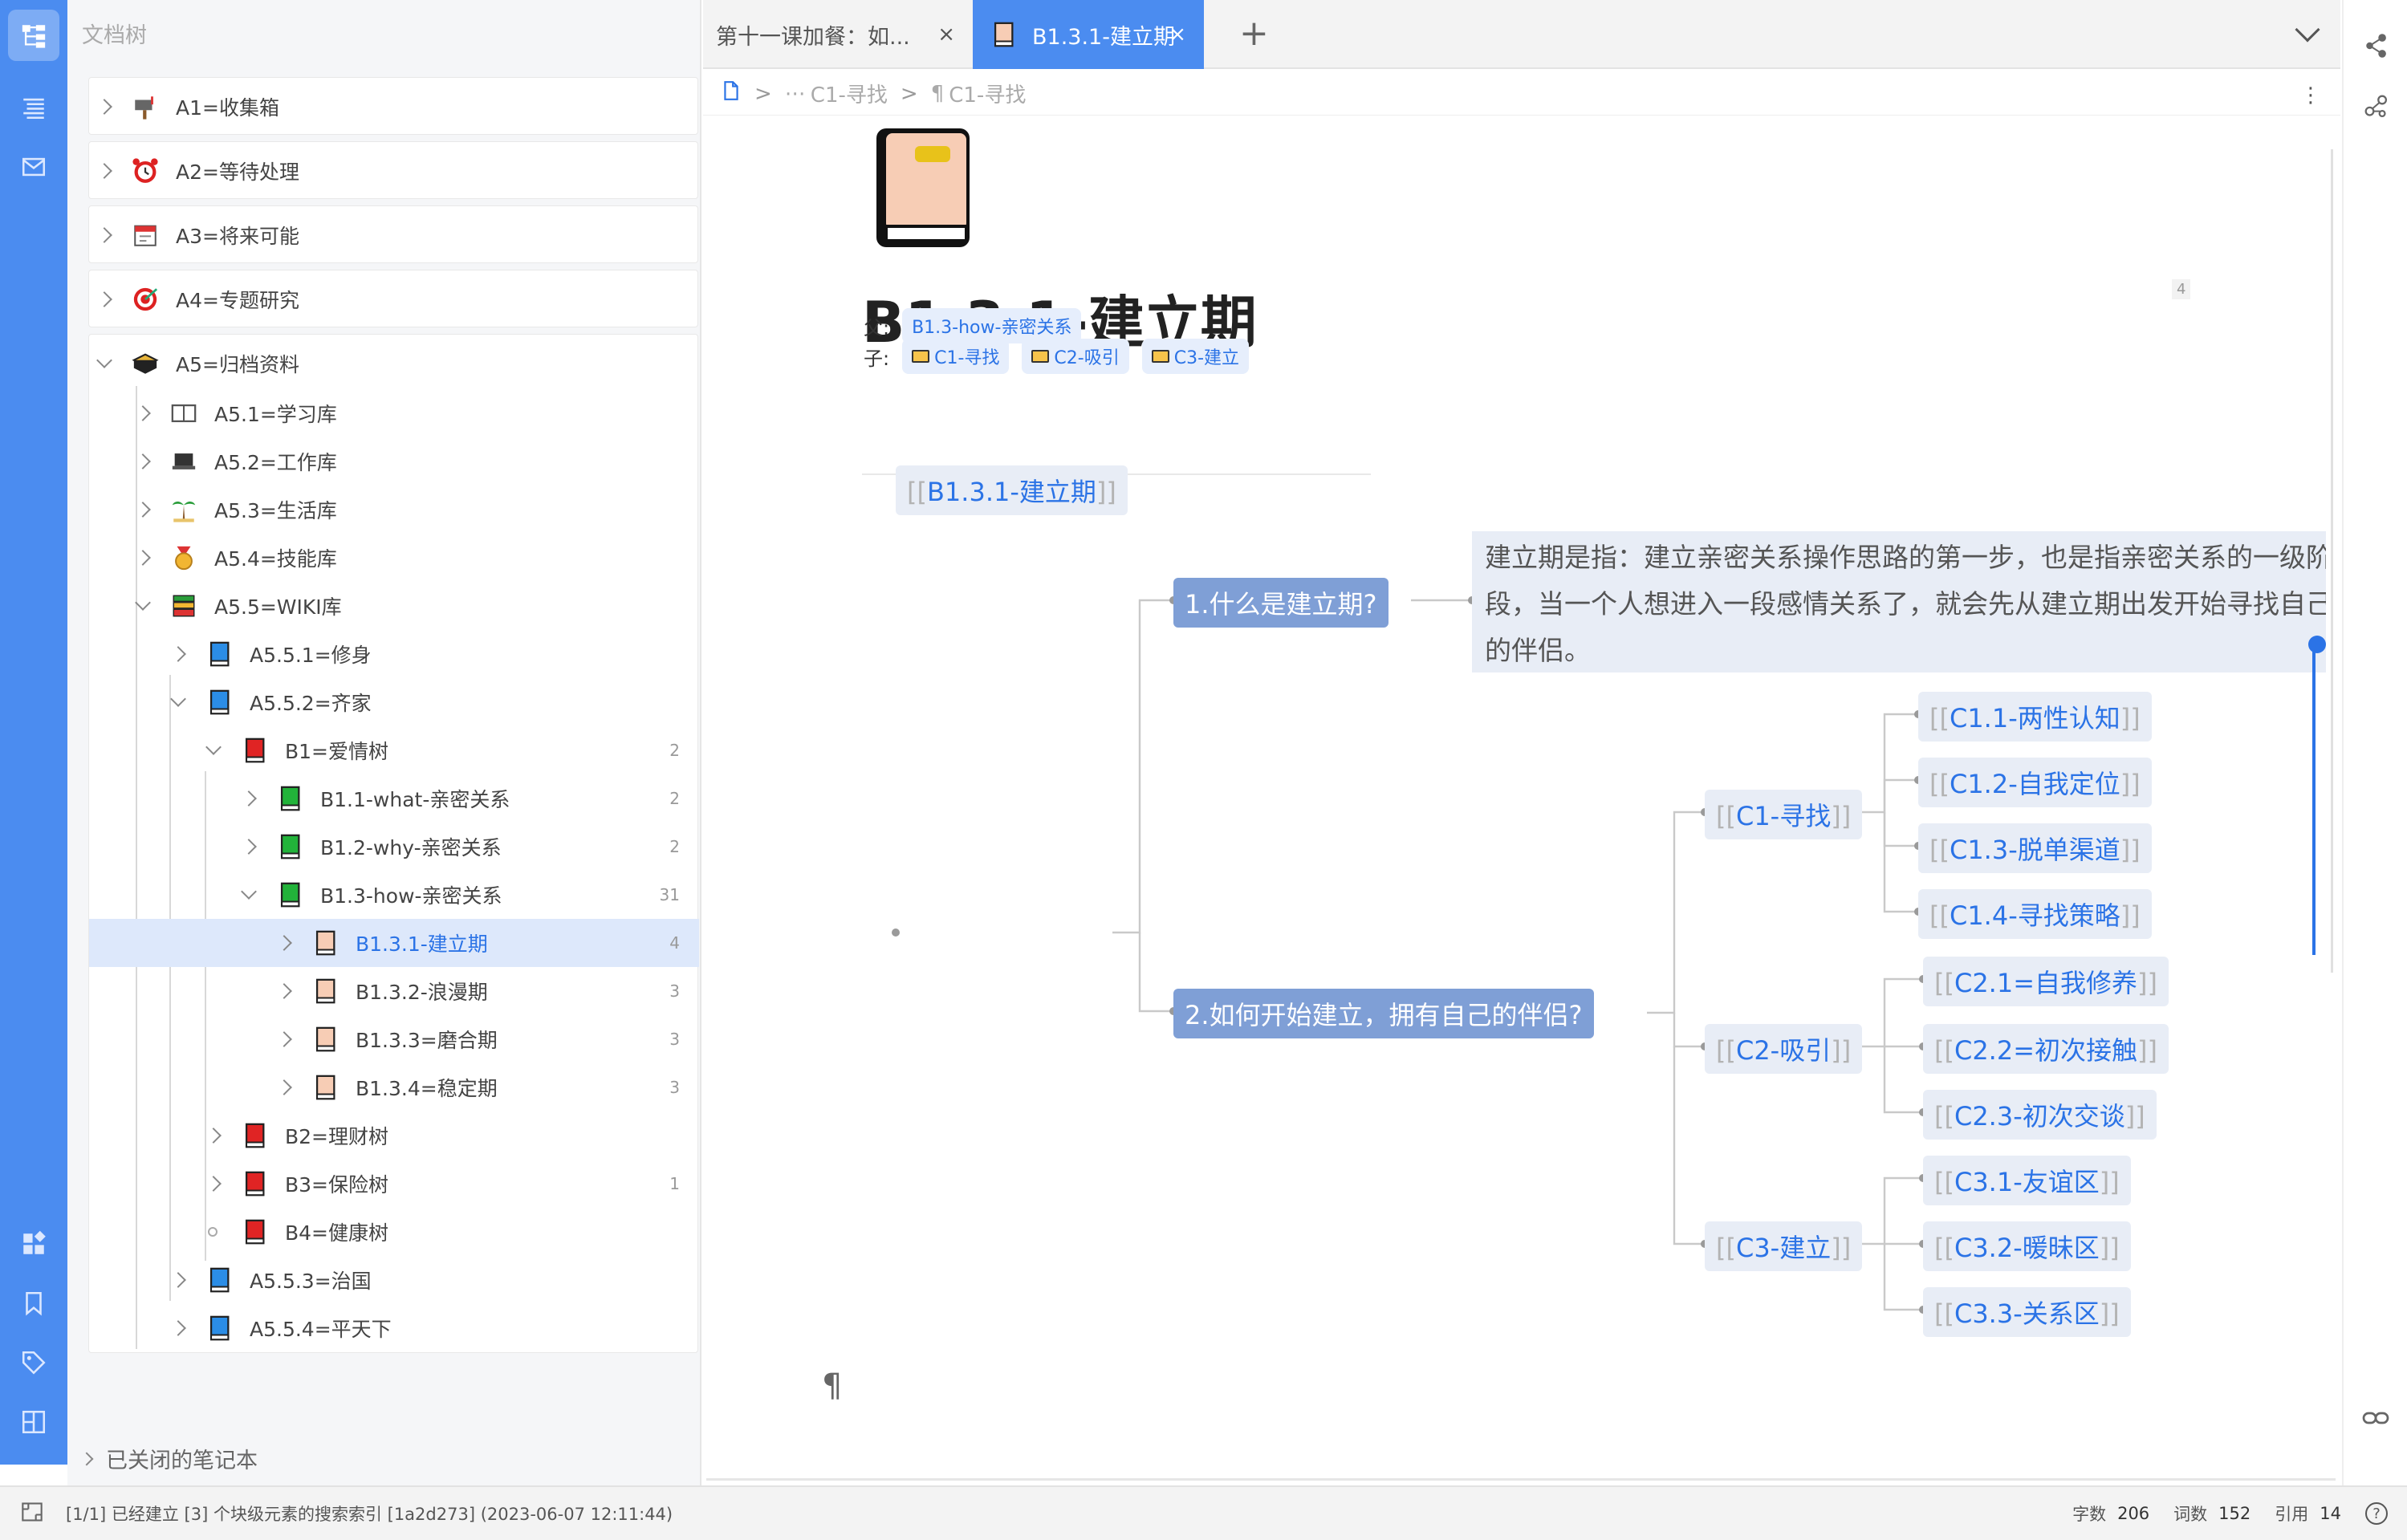  What do you see at coordinates (321, 1329) in the screenshot?
I see `tree-item-label: A5.5.4=平天下` at bounding box center [321, 1329].